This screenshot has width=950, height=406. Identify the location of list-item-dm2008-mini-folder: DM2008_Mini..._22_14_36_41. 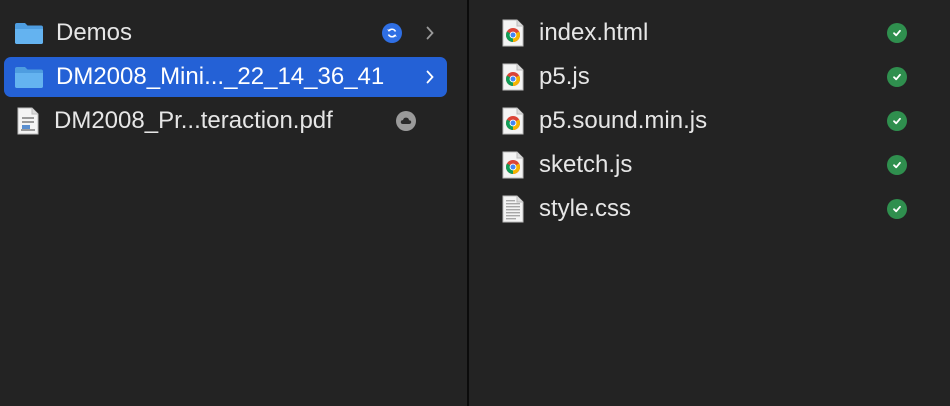
(225, 77).